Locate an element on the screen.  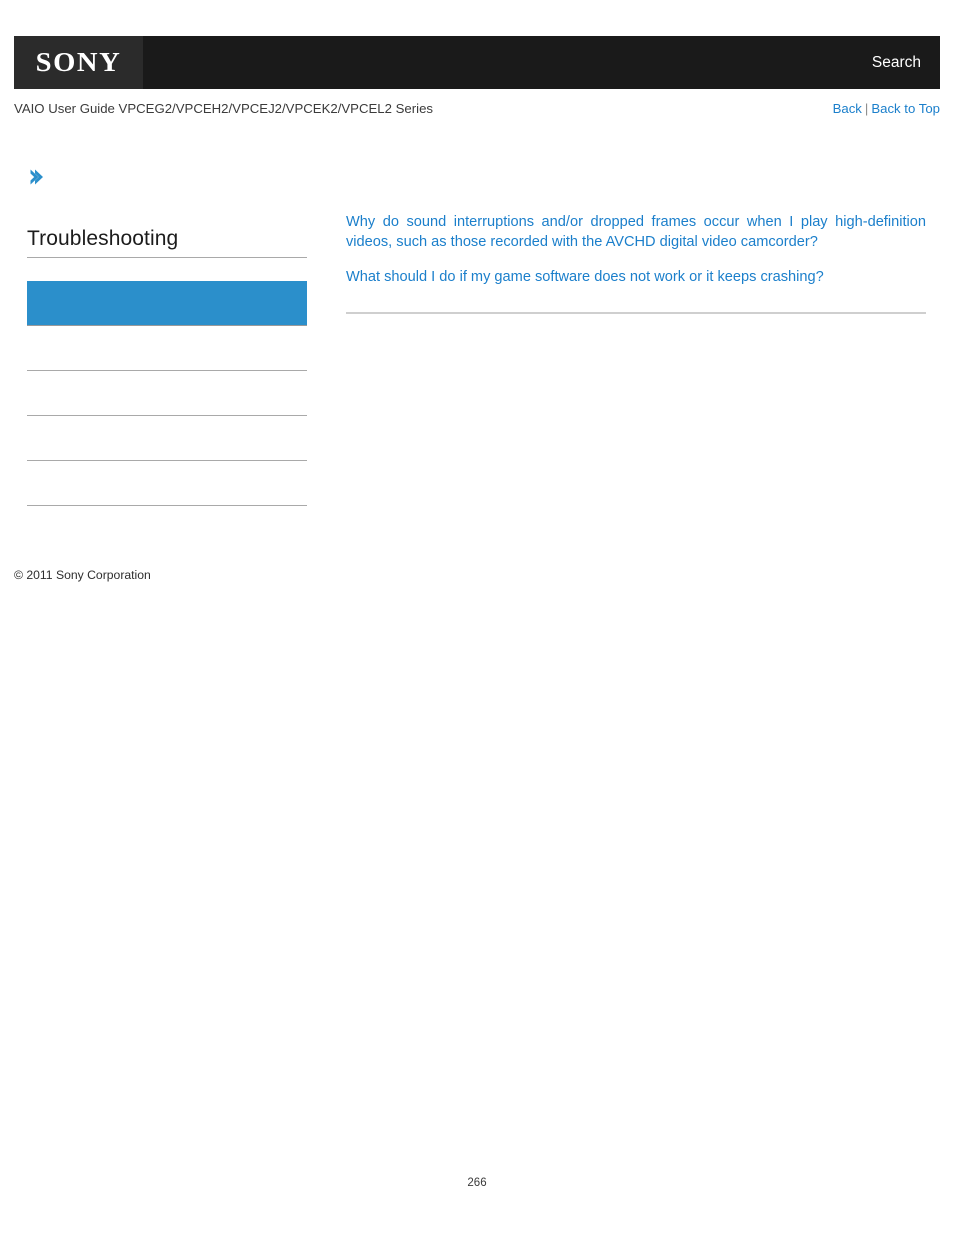
page-number: 266 is located at coordinates (477, 1183).